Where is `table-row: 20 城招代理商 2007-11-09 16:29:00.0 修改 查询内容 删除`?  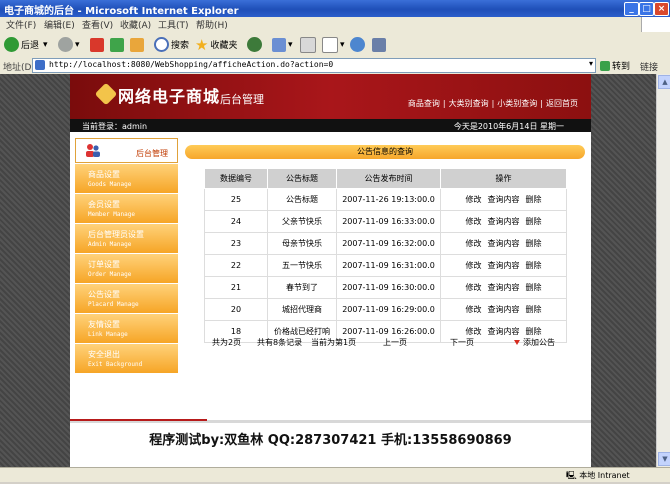
table-row: 20 城招代理商 2007-11-09 16:29:00.0 修改 查询内容 删除 is located at coordinates (385, 309).